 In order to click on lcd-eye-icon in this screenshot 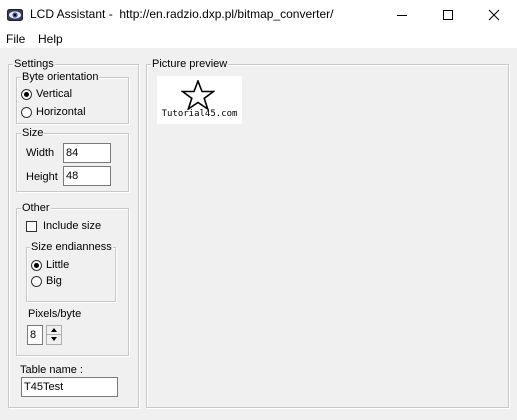, I will do `click(15, 15)`.